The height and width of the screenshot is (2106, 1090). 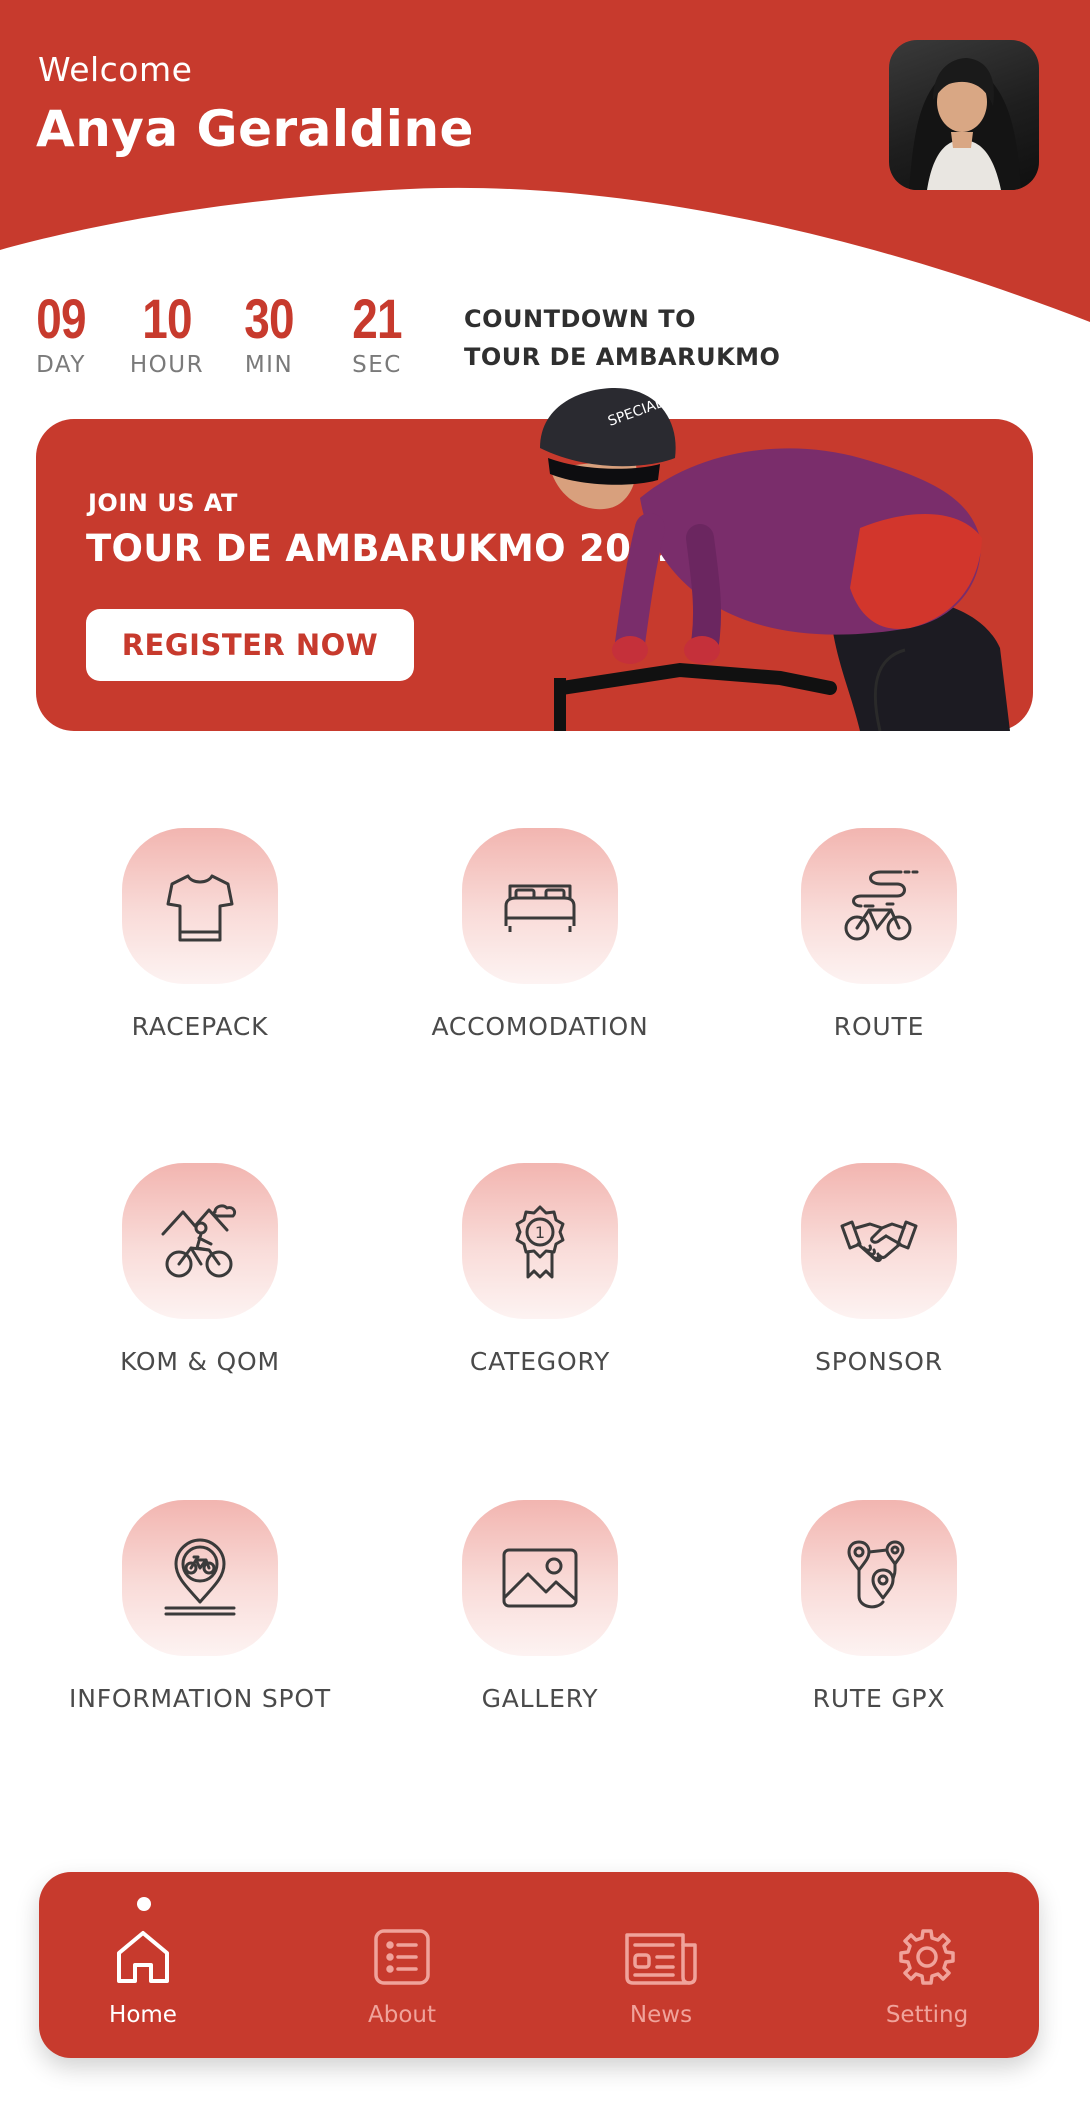 What do you see at coordinates (622, 357) in the screenshot?
I see `countdown-caption-line2: TOUR DE AMBARUKMO` at bounding box center [622, 357].